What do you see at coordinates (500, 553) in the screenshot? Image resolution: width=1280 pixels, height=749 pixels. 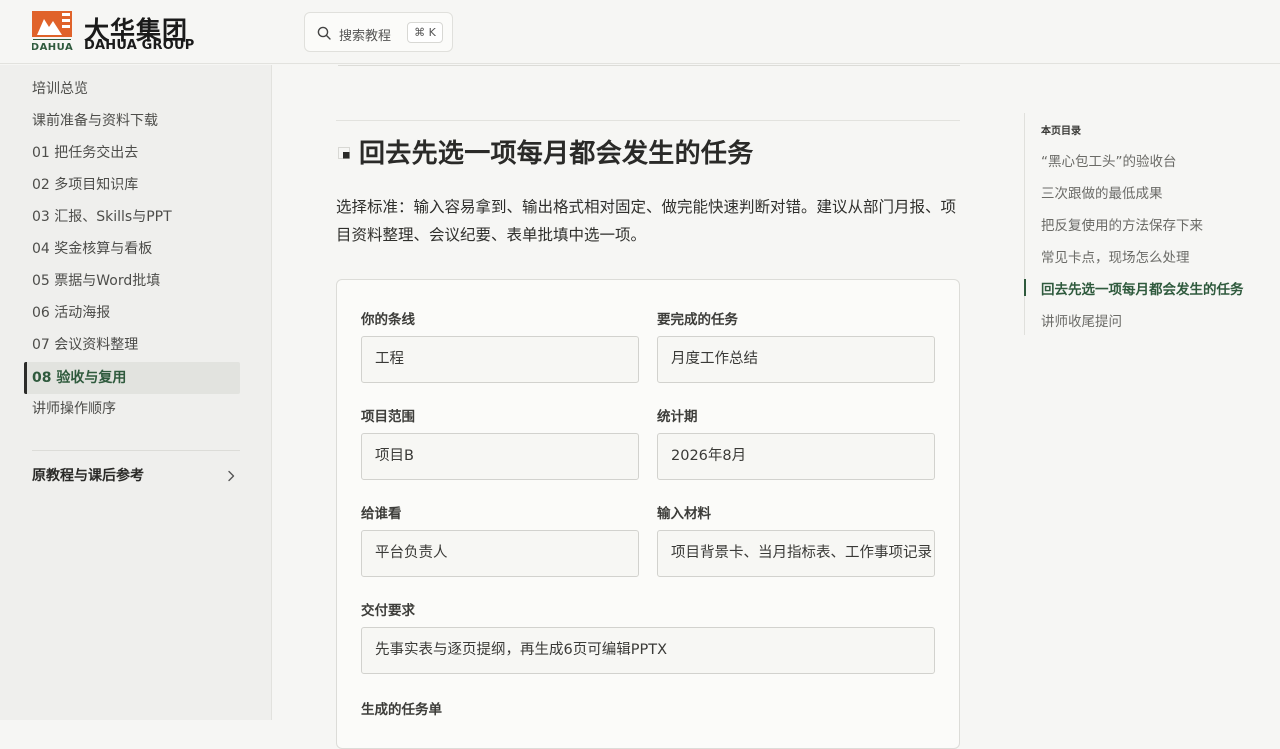 I see `audience-input: 平台负责人` at bounding box center [500, 553].